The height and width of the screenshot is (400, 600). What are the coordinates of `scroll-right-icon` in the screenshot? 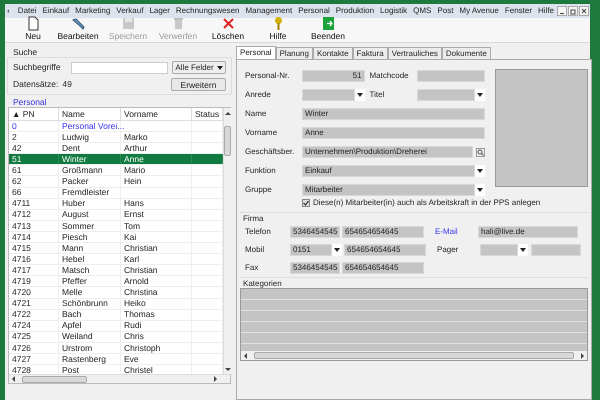 It's located at (215, 379).